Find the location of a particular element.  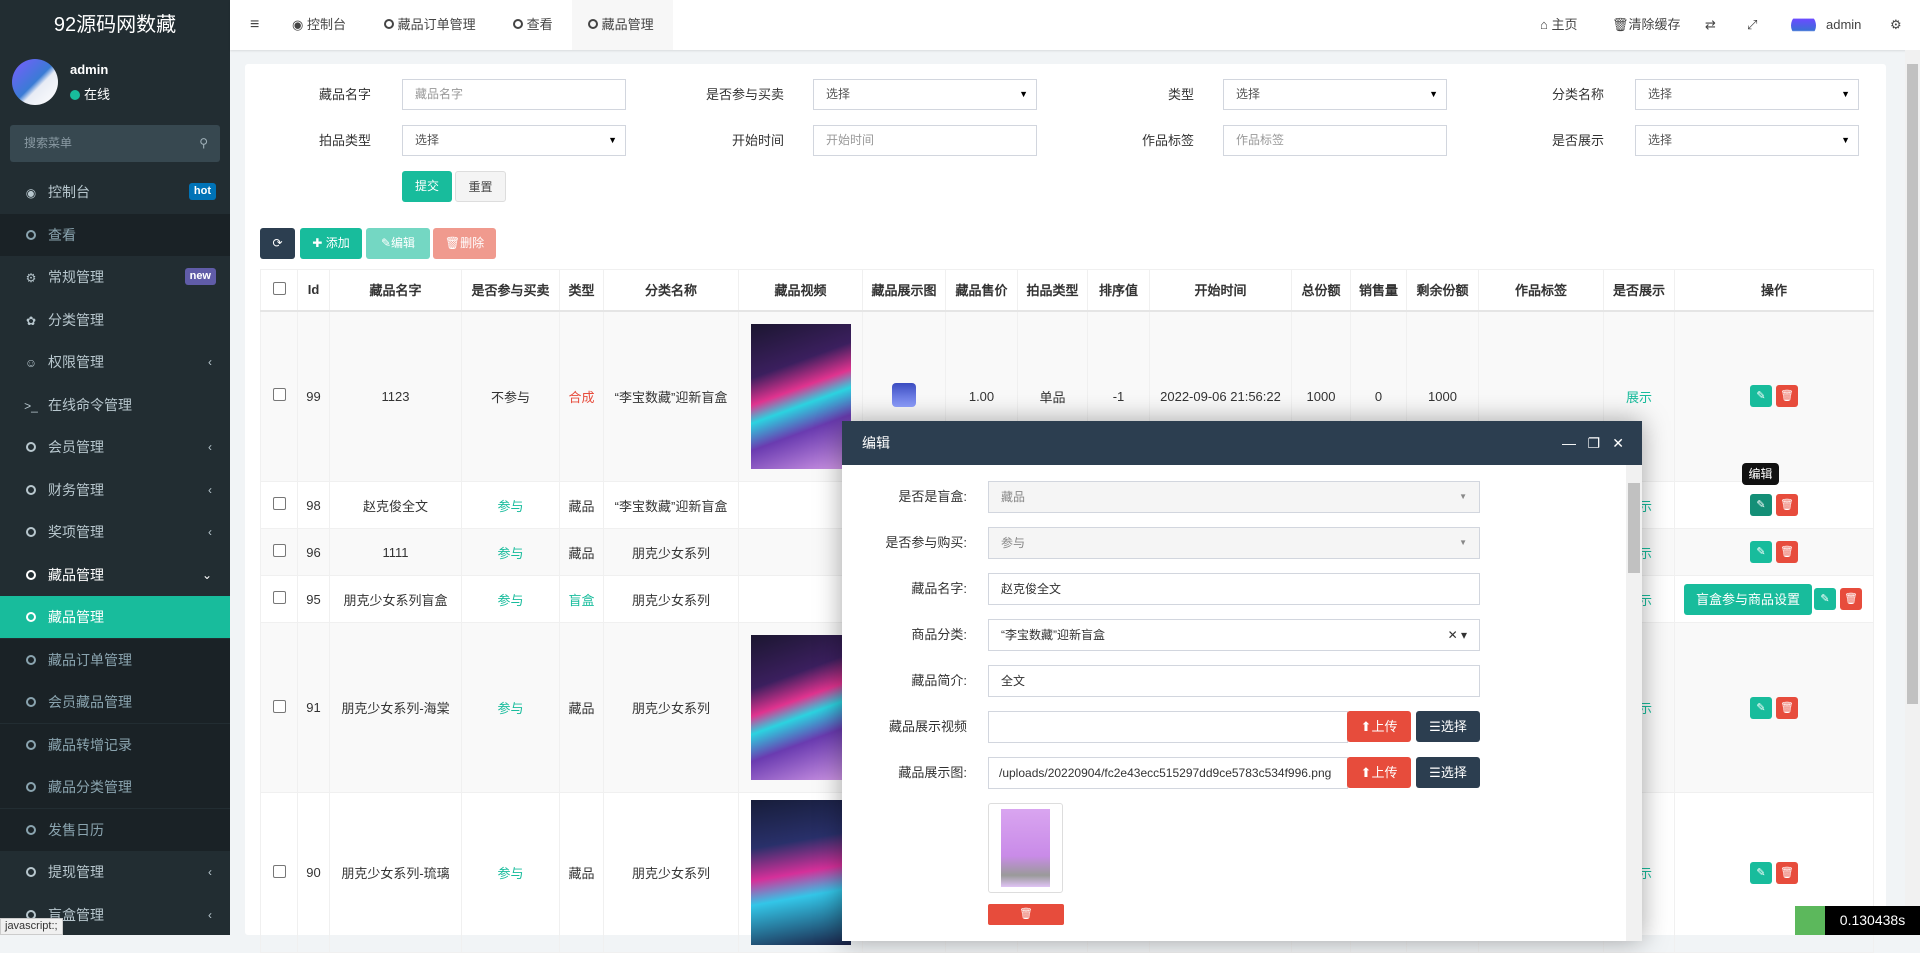

menu-search-input: 搜索菜单 ⚲ is located at coordinates (115, 143).